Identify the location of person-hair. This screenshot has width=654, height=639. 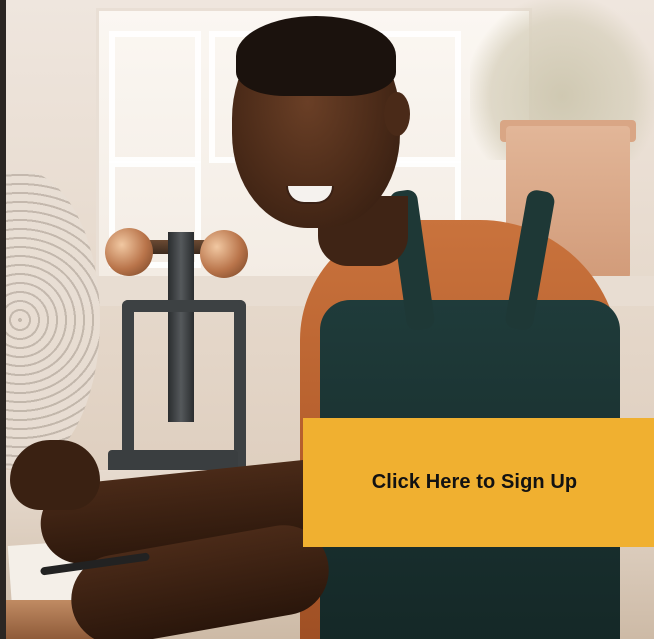
(316, 56).